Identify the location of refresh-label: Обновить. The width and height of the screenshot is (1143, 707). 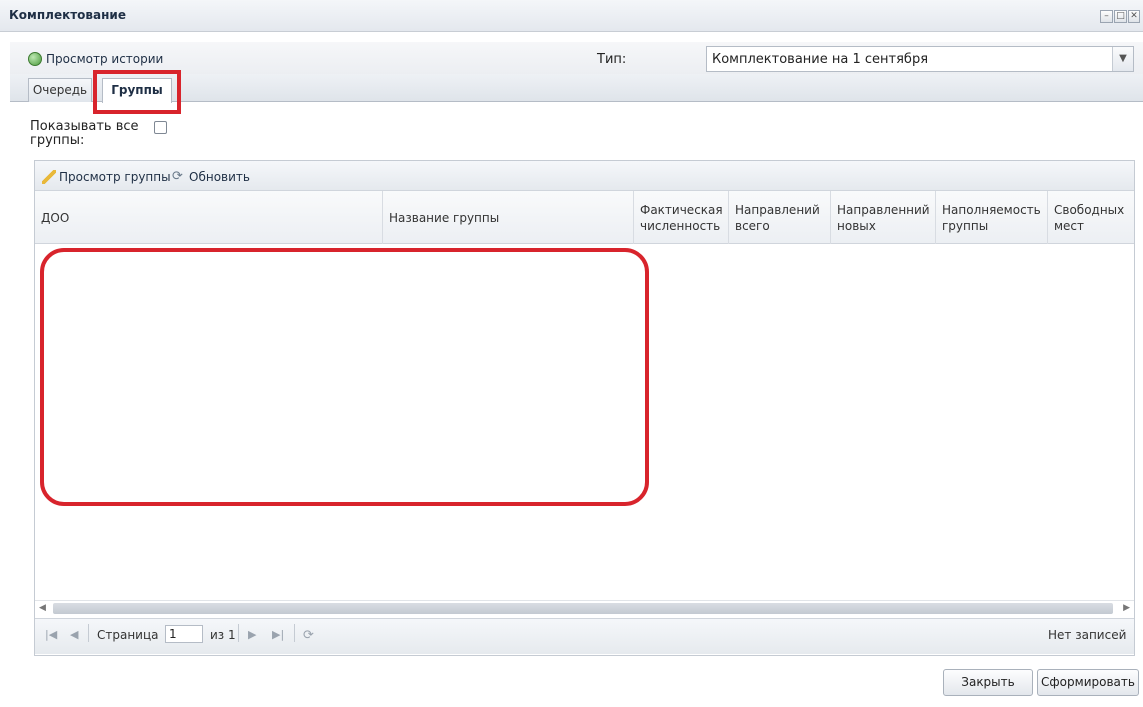
(219, 177).